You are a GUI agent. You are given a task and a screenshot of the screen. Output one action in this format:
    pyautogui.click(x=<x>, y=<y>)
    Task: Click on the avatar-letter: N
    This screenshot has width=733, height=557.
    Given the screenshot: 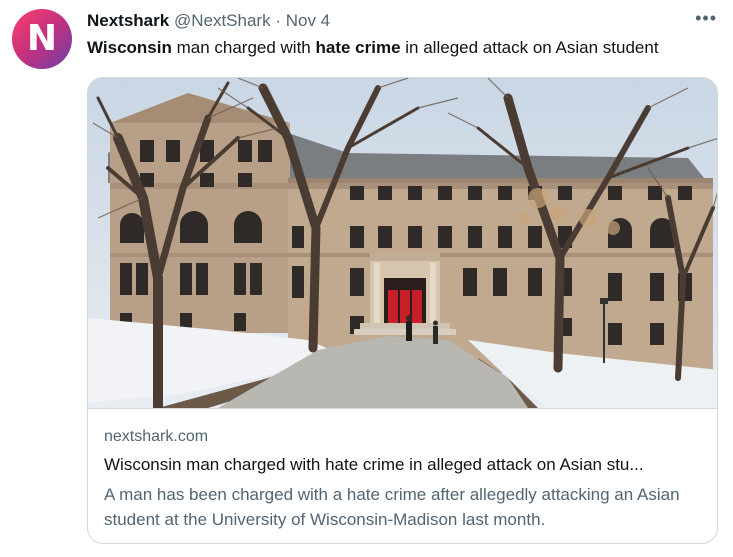 What is the action you would take?
    pyautogui.click(x=42, y=38)
    